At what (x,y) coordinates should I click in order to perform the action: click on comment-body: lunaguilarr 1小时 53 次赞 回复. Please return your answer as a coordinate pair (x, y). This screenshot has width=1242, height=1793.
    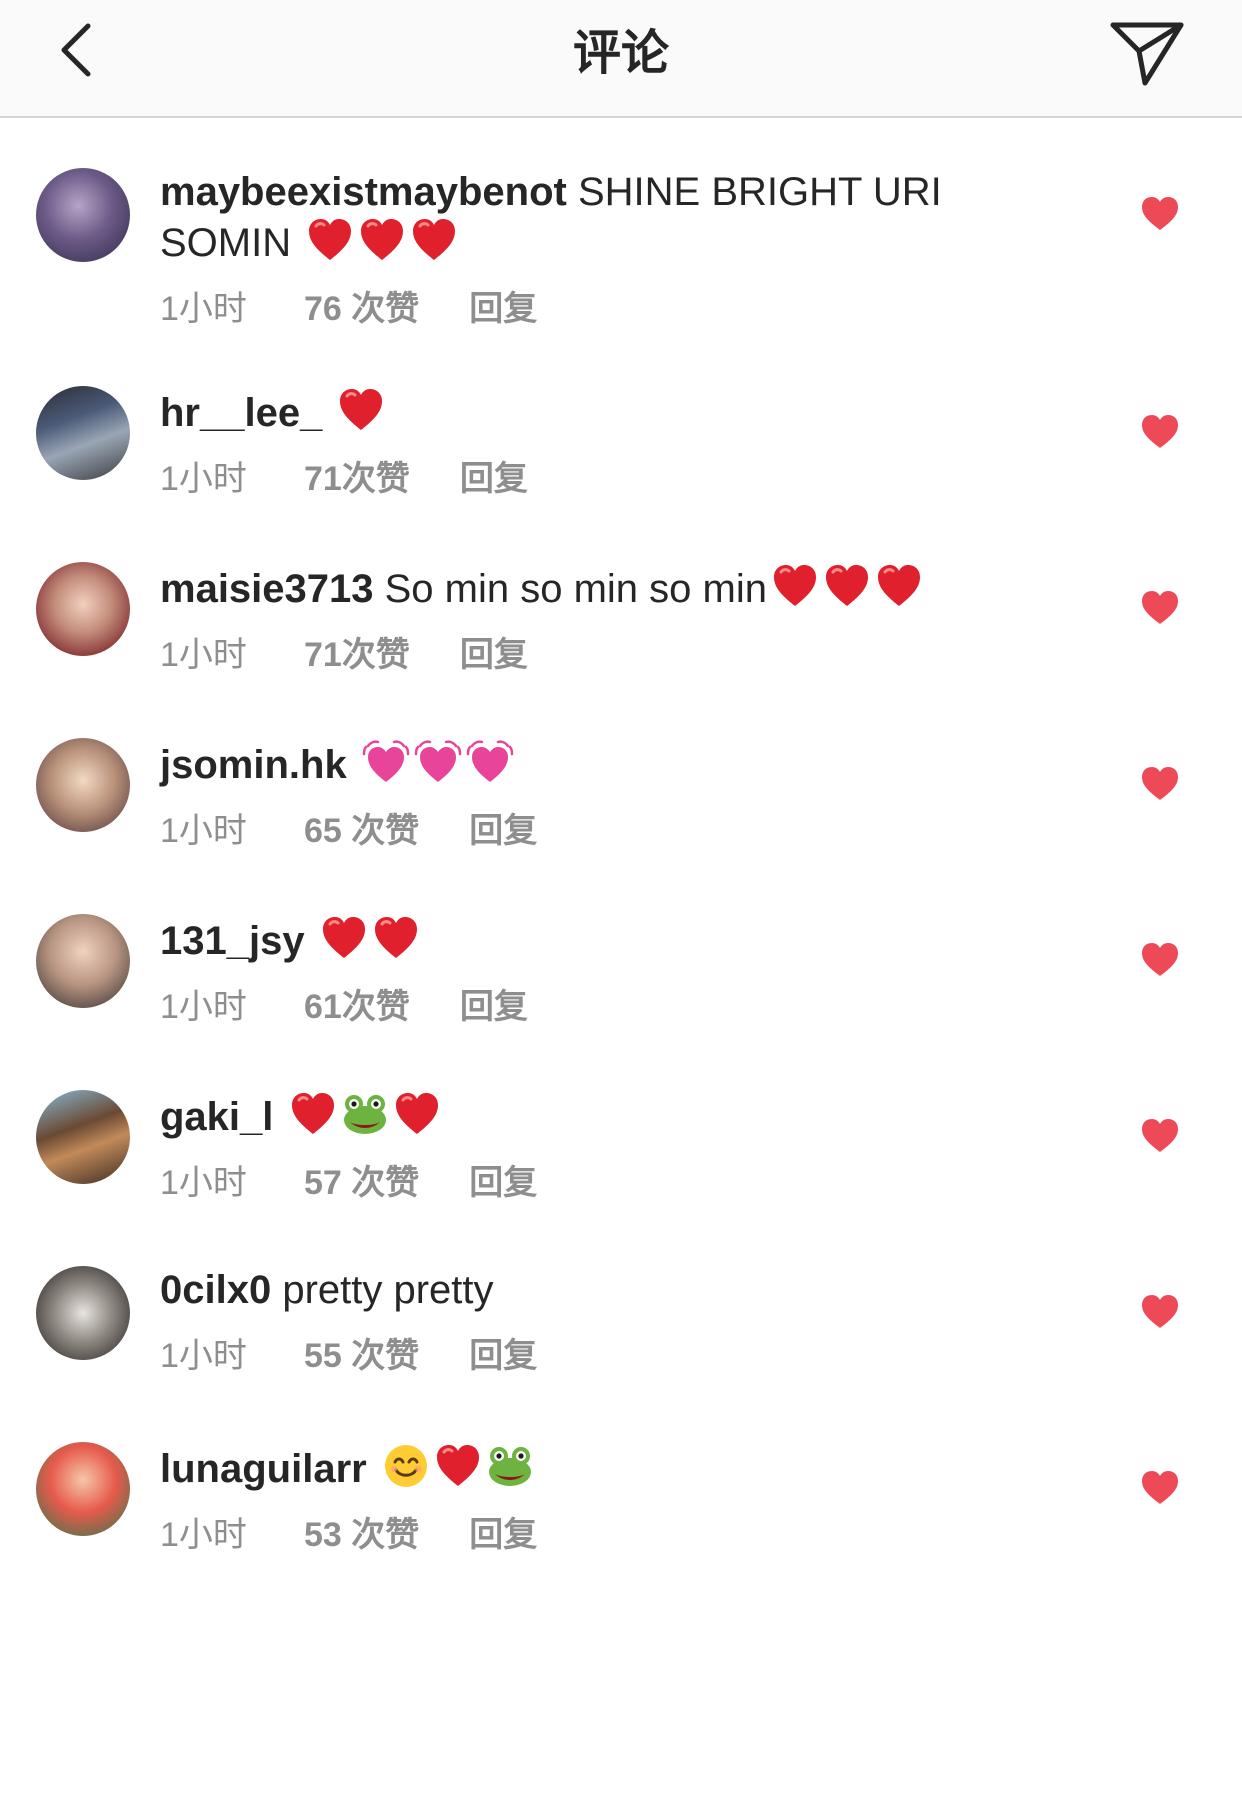
    Looking at the image, I should click on (590, 1499).